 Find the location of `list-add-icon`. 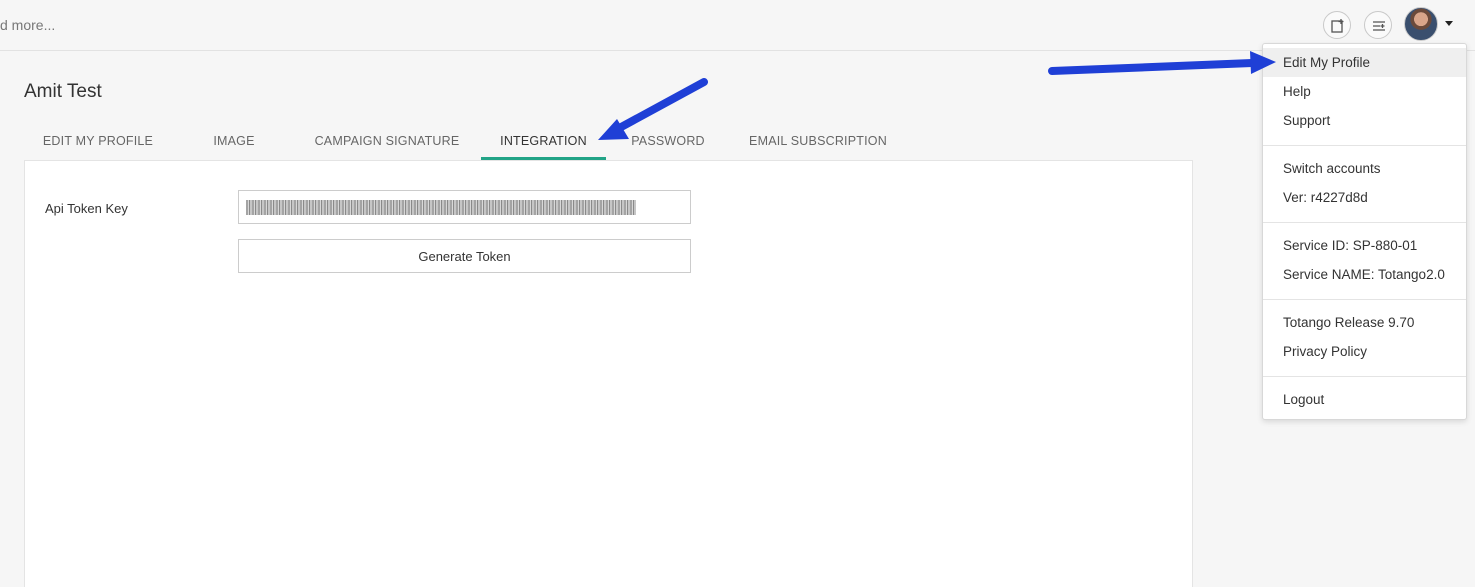

list-add-icon is located at coordinates (1379, 26).